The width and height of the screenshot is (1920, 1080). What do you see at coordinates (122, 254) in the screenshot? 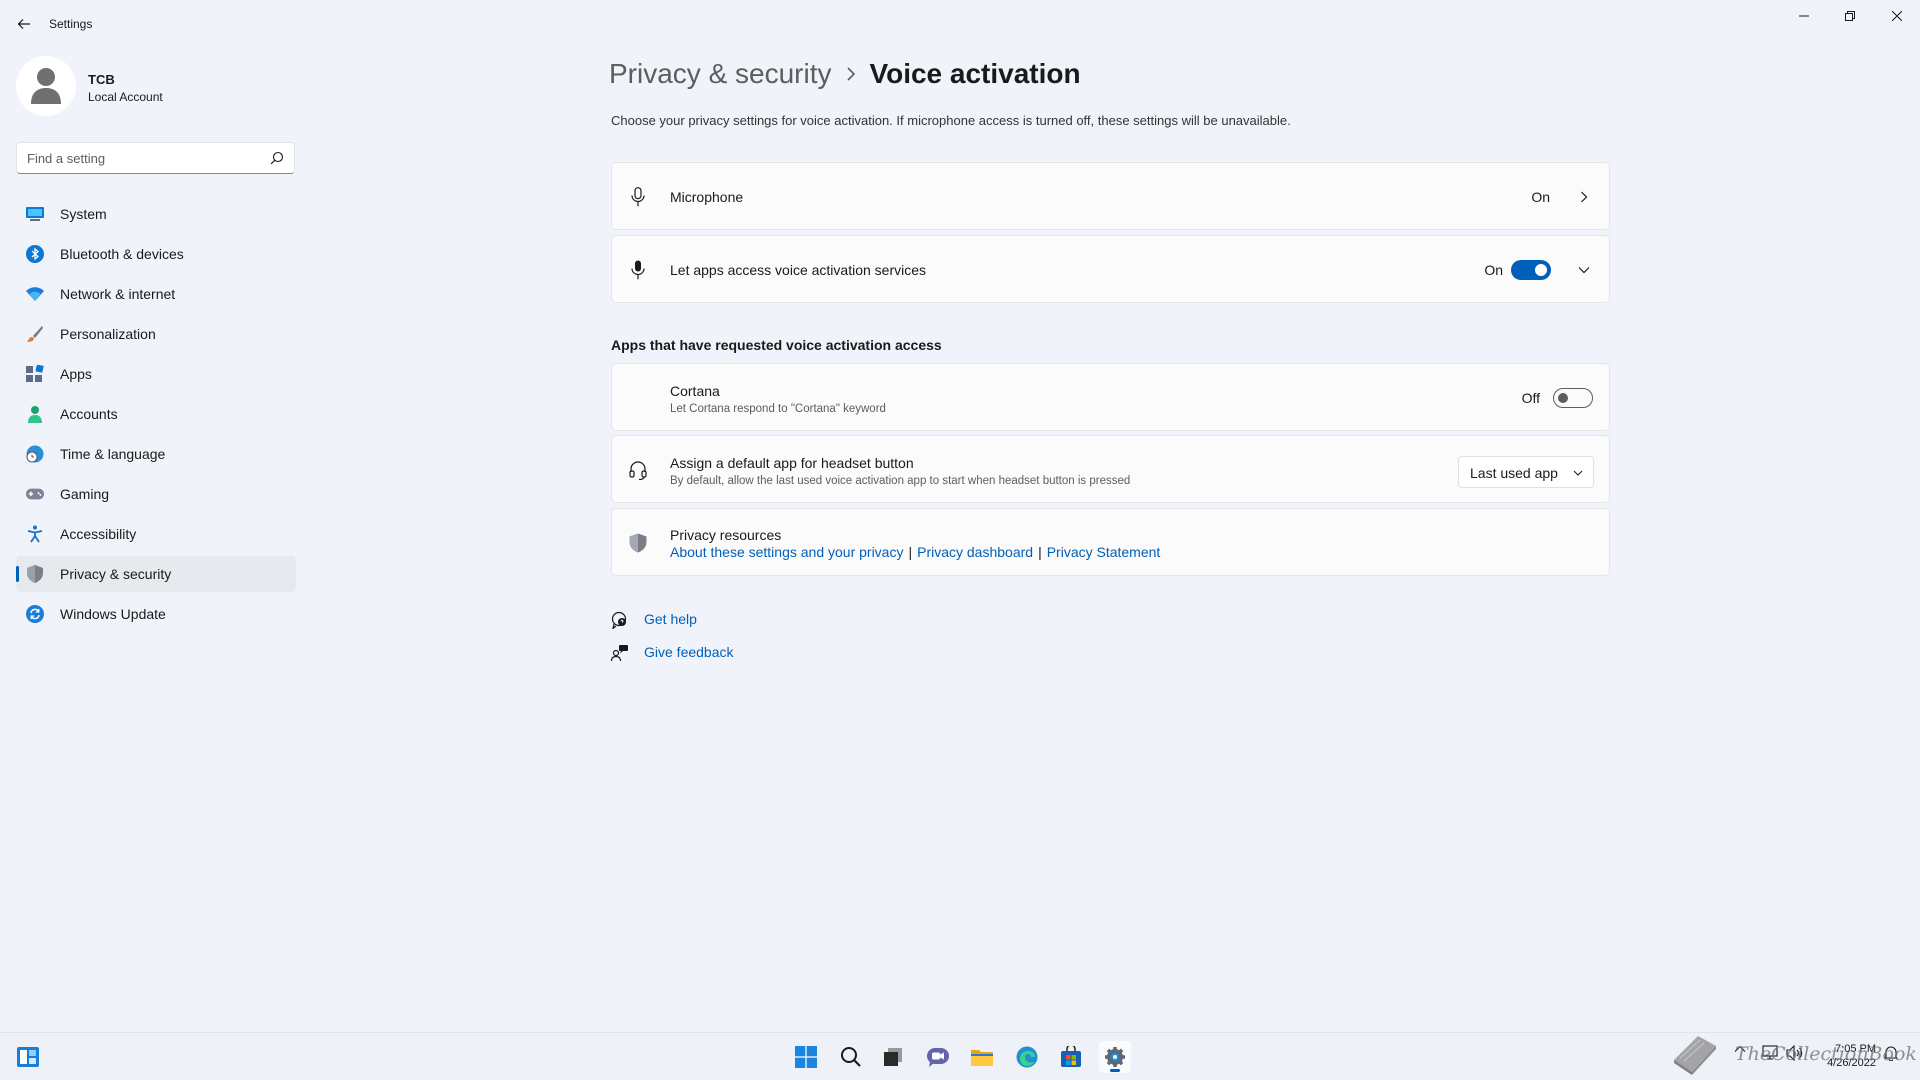
I see `sidebar-item-label: Bluetooth & devices` at bounding box center [122, 254].